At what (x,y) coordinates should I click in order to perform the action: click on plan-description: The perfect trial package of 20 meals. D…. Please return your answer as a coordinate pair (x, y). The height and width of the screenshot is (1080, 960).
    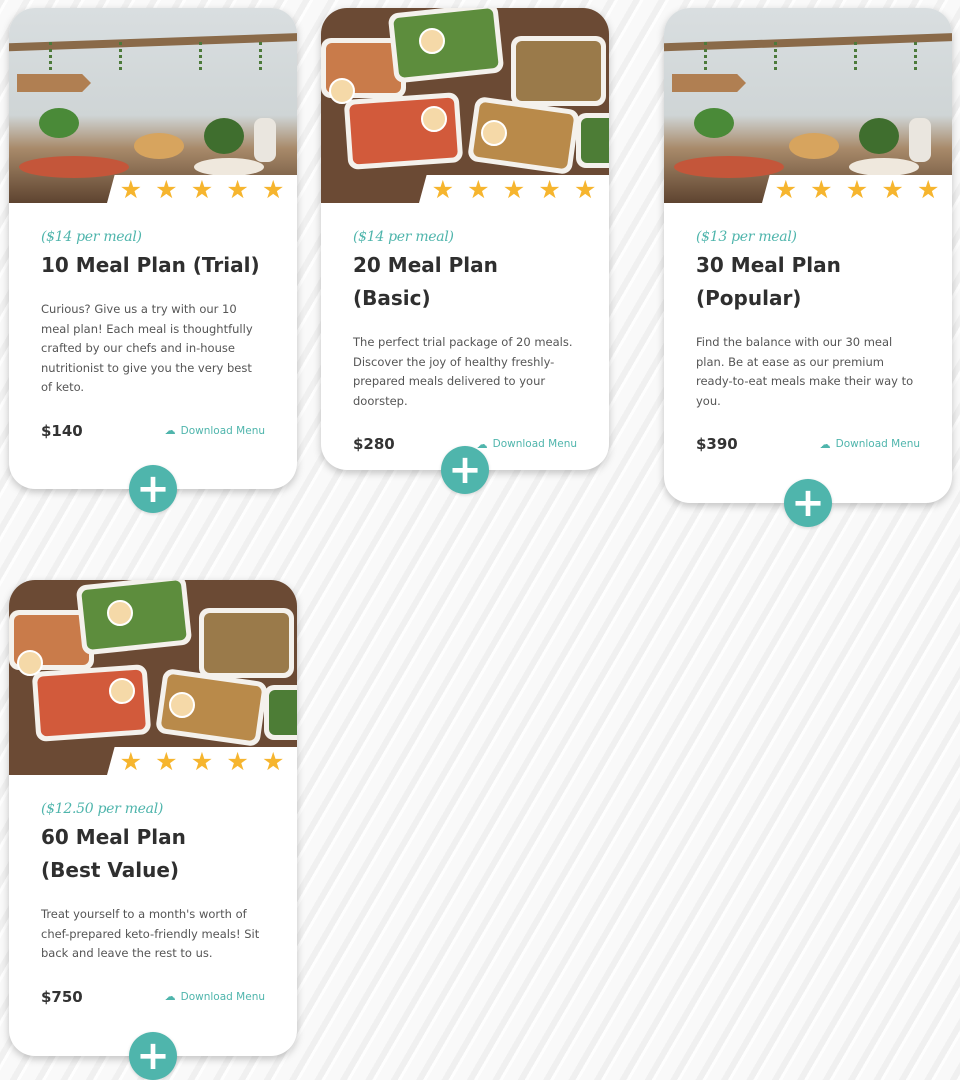
    Looking at the image, I should click on (463, 371).